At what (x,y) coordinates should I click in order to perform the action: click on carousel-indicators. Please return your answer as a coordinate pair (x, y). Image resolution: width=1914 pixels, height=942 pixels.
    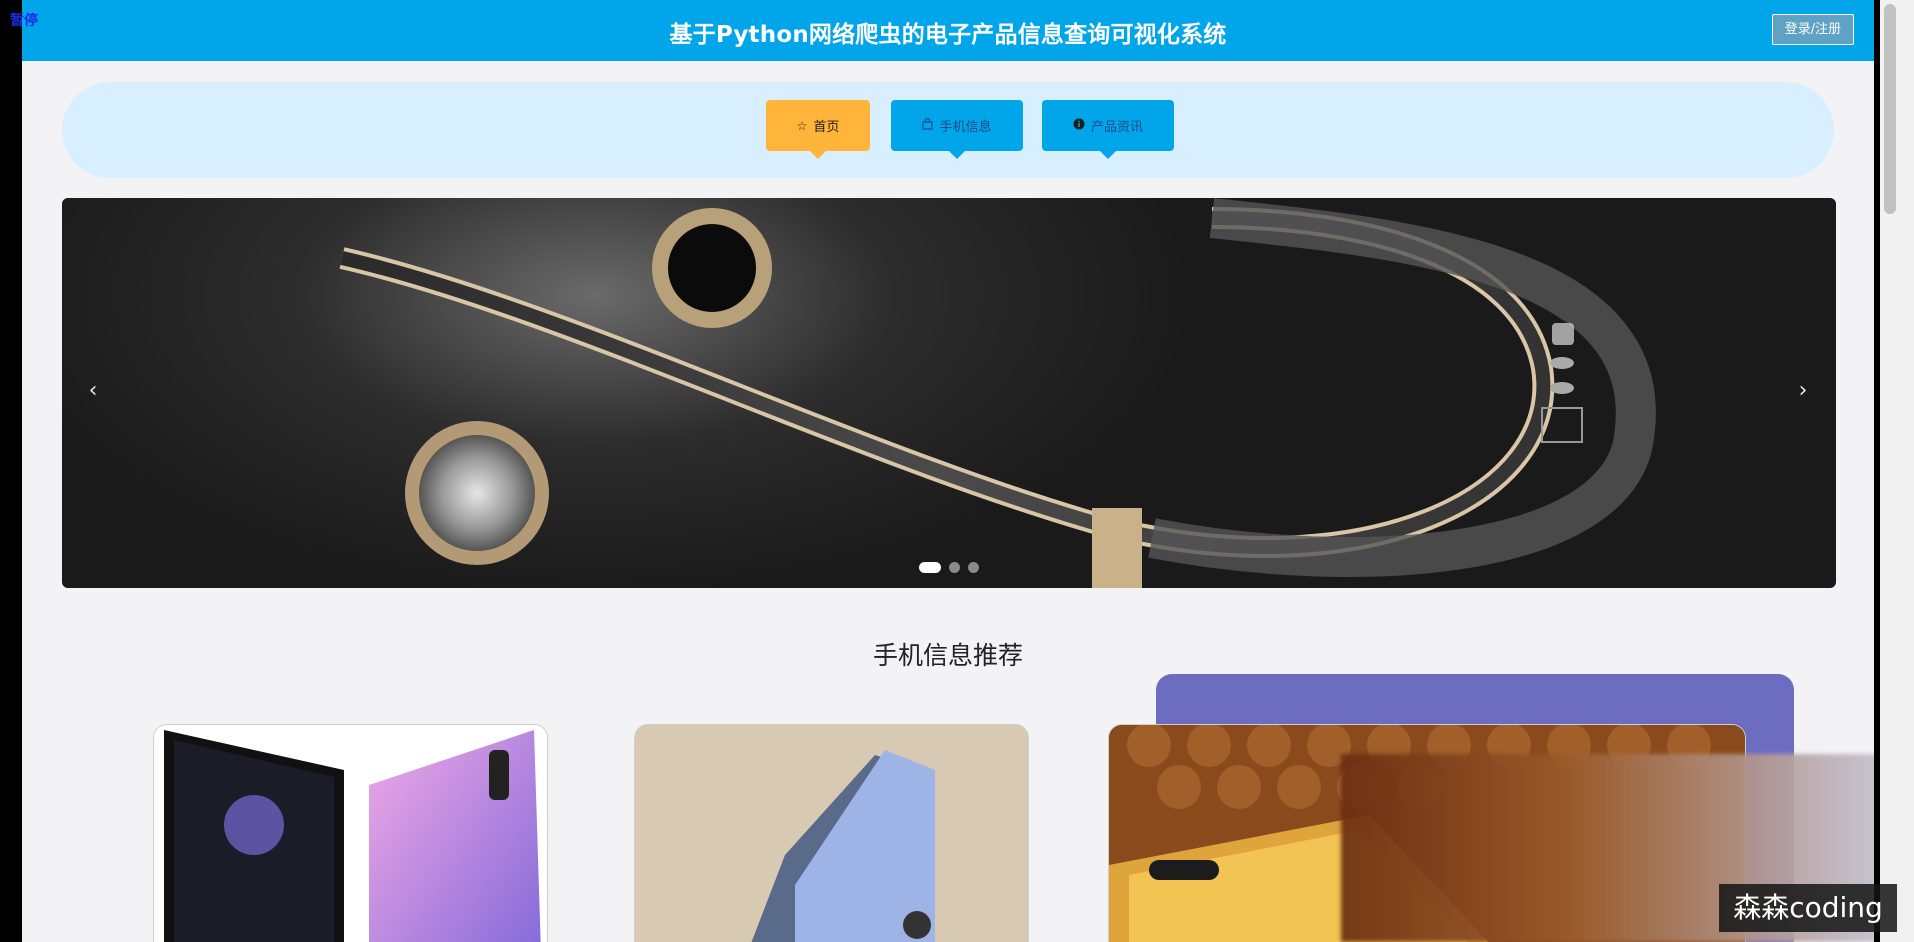
    Looking at the image, I should click on (949, 567).